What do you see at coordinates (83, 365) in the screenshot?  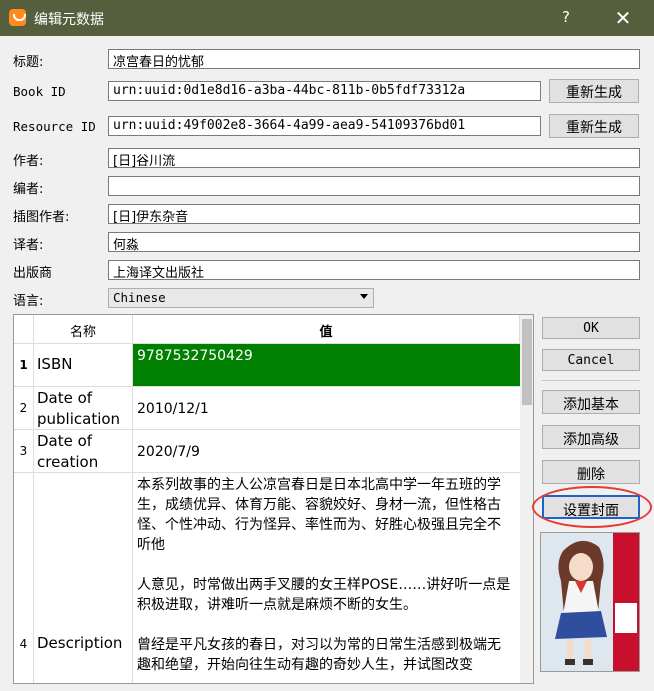 I see `row-name: ISBN` at bounding box center [83, 365].